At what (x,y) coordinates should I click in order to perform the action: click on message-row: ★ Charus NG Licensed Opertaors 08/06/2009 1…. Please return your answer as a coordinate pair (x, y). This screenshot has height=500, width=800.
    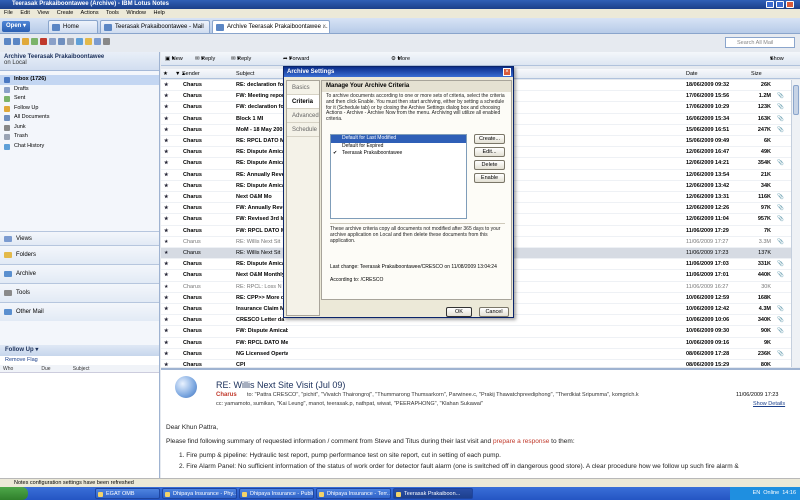
    Looking at the image, I should click on (476, 354).